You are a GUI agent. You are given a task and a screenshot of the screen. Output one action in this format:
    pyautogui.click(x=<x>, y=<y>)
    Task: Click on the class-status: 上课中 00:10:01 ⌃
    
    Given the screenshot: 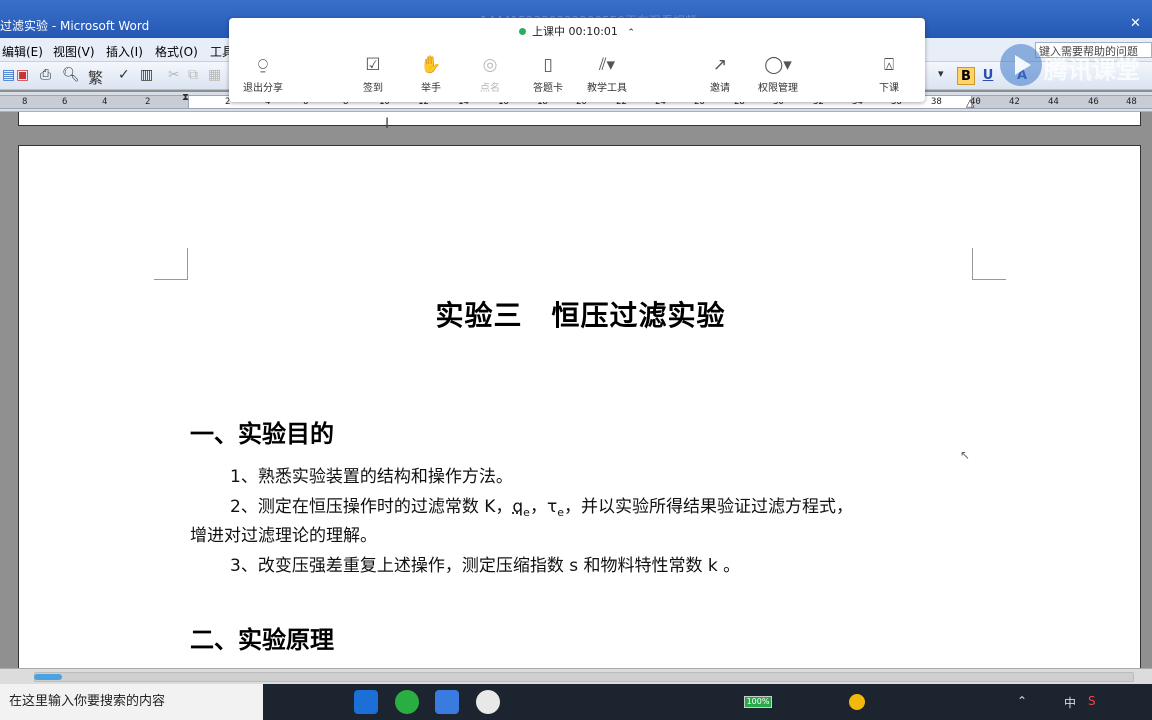 What is the action you would take?
    pyautogui.click(x=577, y=31)
    